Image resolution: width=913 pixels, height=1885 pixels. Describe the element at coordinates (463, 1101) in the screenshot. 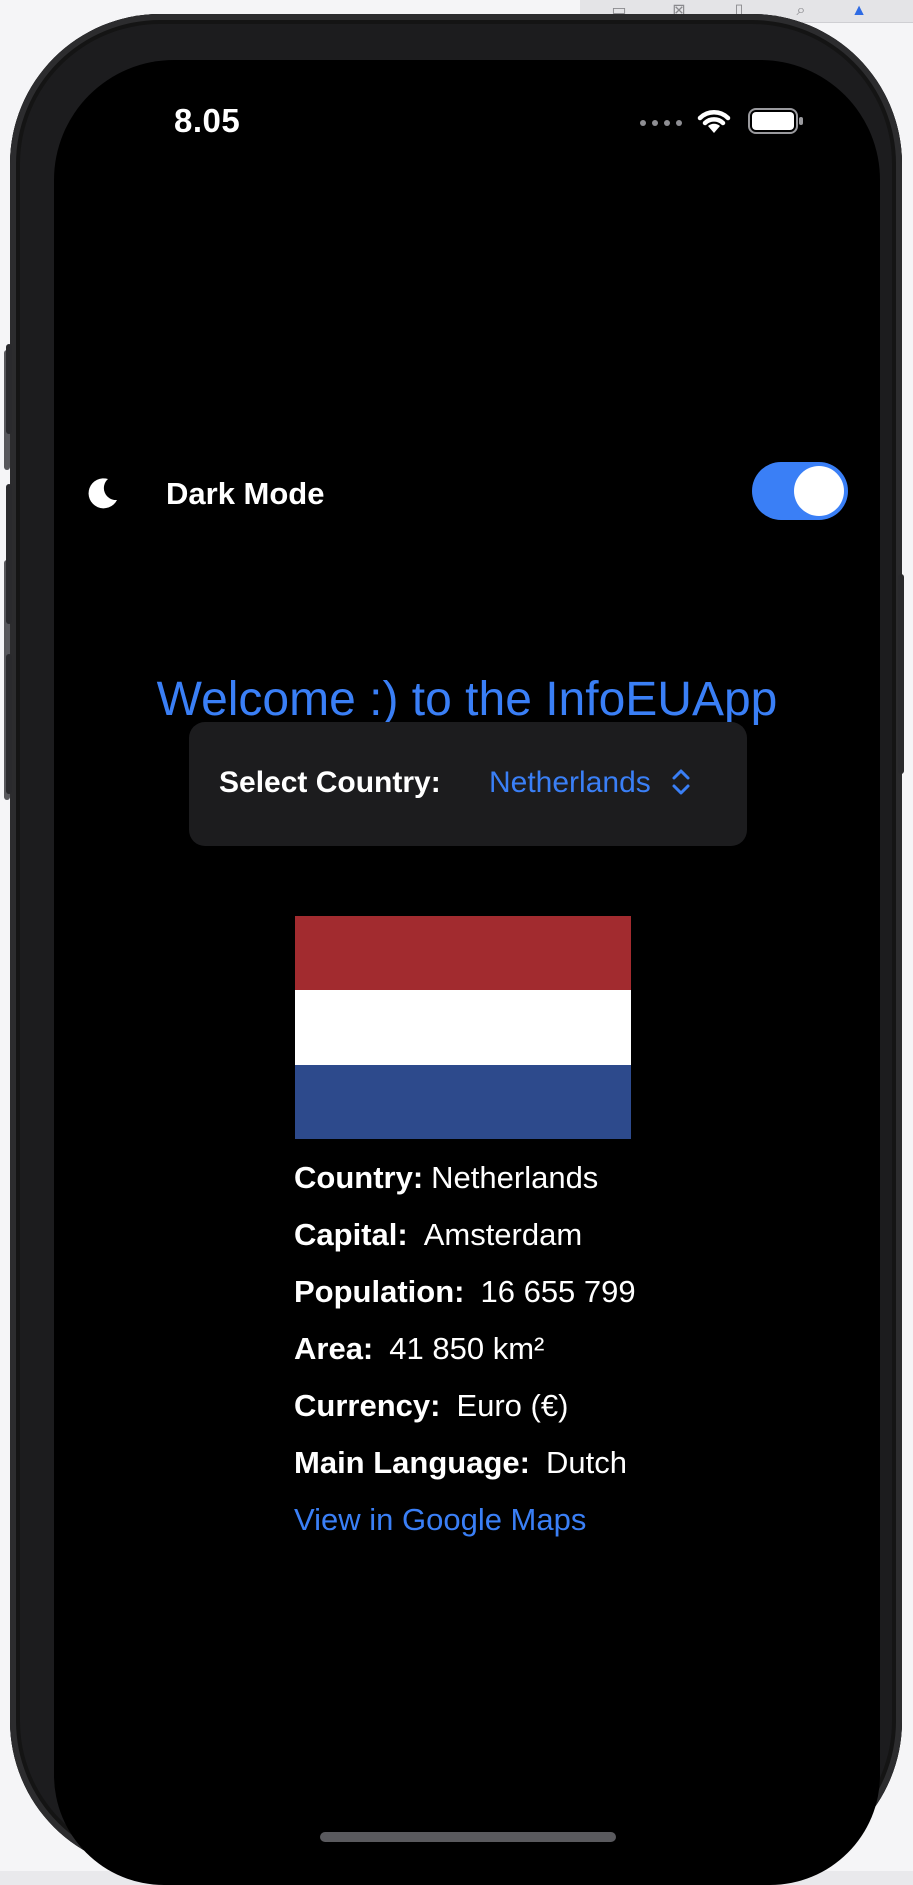

I see `flag-stripe-blue` at that location.